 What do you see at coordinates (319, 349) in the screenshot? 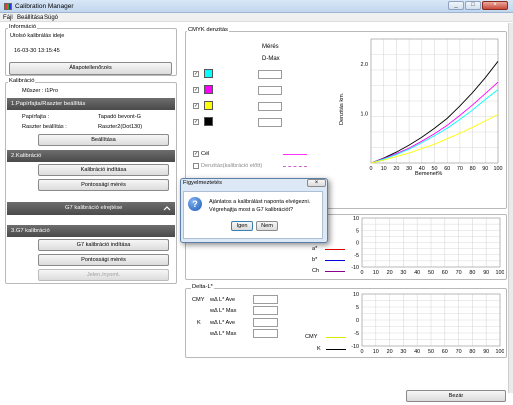
I see `k-legend-label: K` at bounding box center [319, 349].